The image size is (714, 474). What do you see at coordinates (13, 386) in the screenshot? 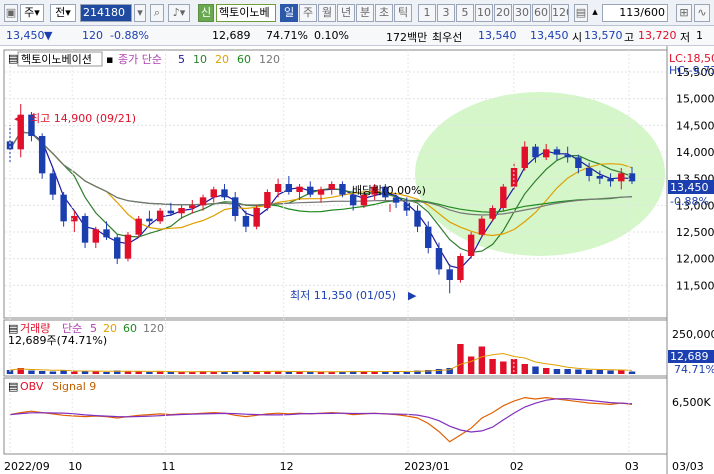
I see `obv-icon: ▤` at bounding box center [13, 386].